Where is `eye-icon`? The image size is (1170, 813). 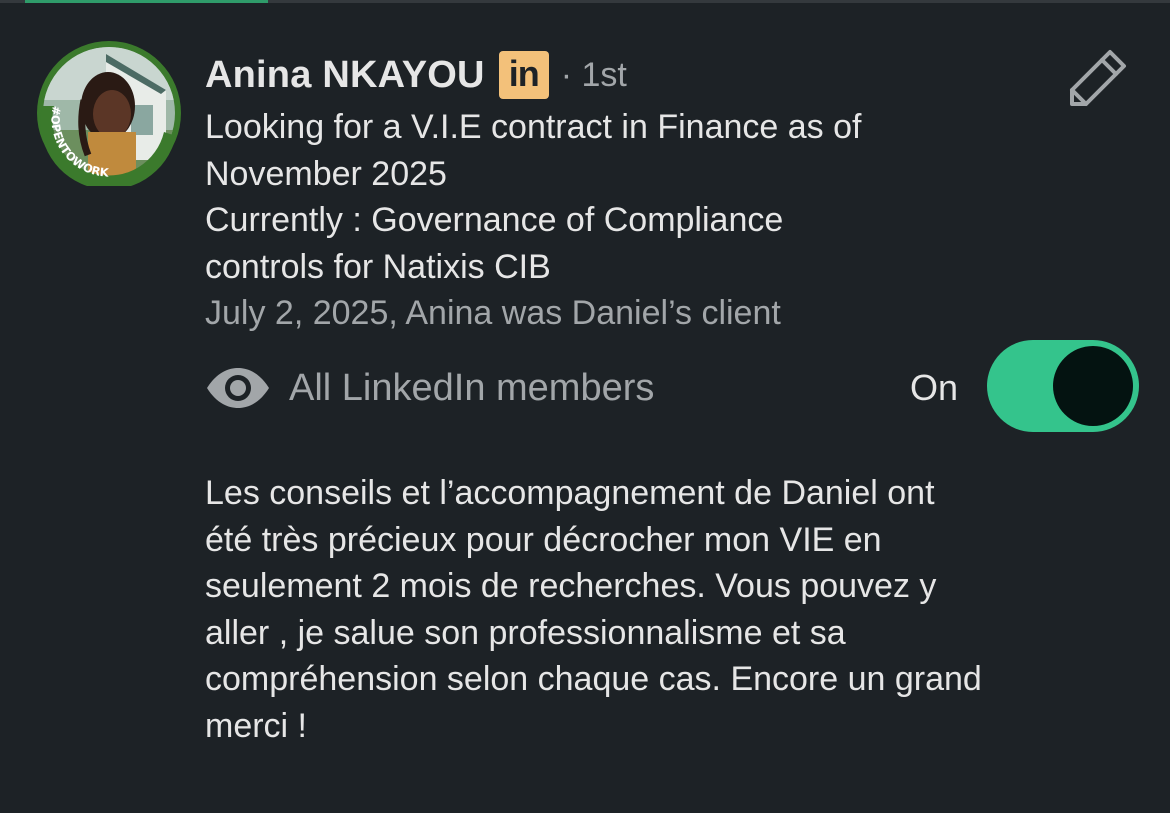
eye-icon is located at coordinates (238, 388).